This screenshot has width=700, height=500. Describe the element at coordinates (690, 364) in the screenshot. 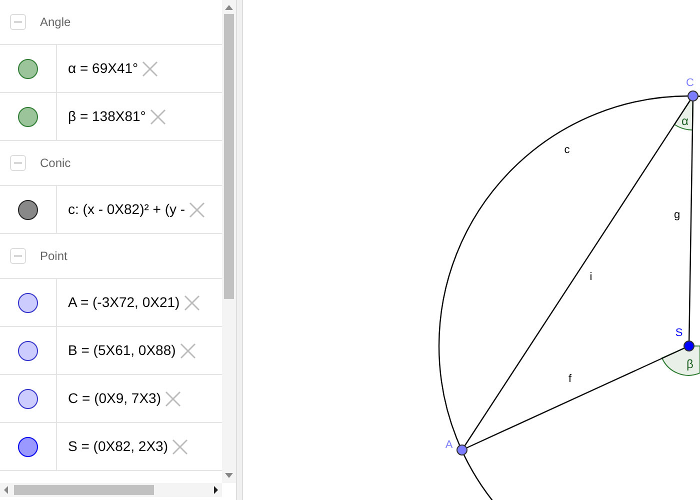

I see `angle-label: β` at that location.